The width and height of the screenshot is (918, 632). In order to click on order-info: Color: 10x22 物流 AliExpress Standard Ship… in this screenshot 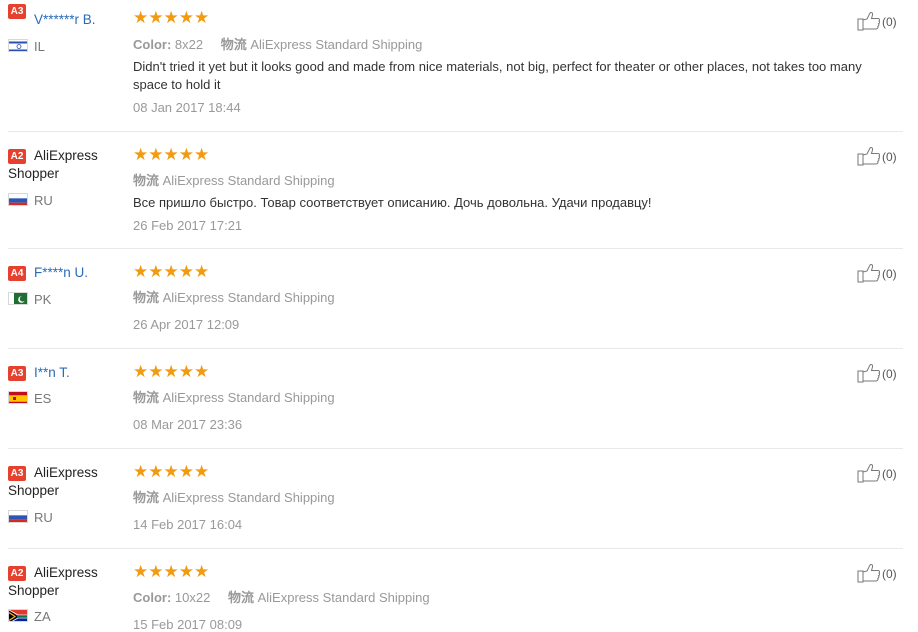, I will do `click(281, 596)`.